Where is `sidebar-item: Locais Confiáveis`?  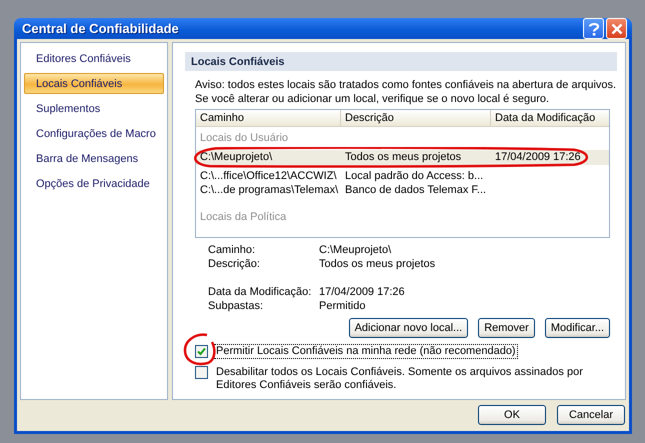
sidebar-item: Locais Confiáveis is located at coordinates (94, 83).